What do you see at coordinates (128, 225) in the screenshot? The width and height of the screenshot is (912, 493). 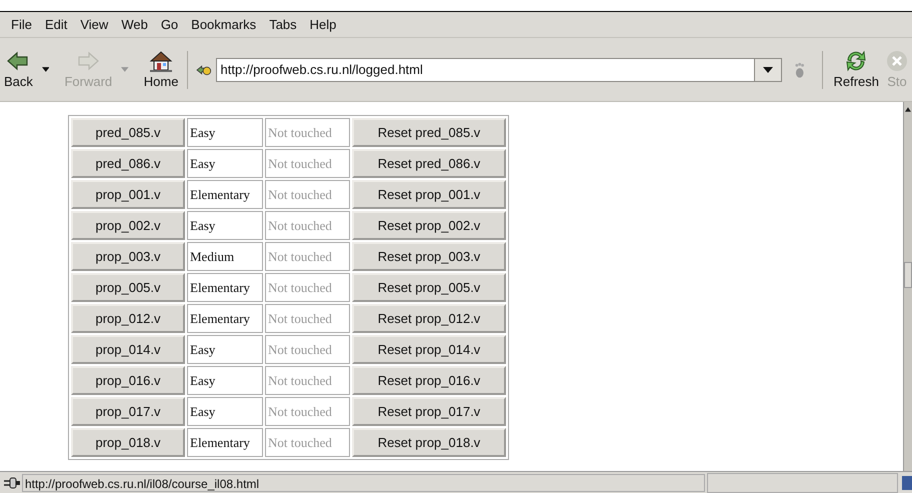 I see `exercise-button: prop_002.v` at bounding box center [128, 225].